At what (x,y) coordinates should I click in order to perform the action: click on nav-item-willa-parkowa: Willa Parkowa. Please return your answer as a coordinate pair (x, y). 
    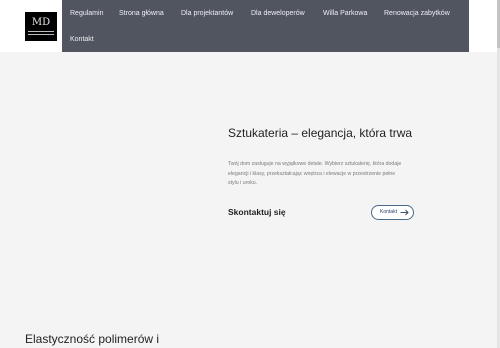
    Looking at the image, I should click on (345, 13).